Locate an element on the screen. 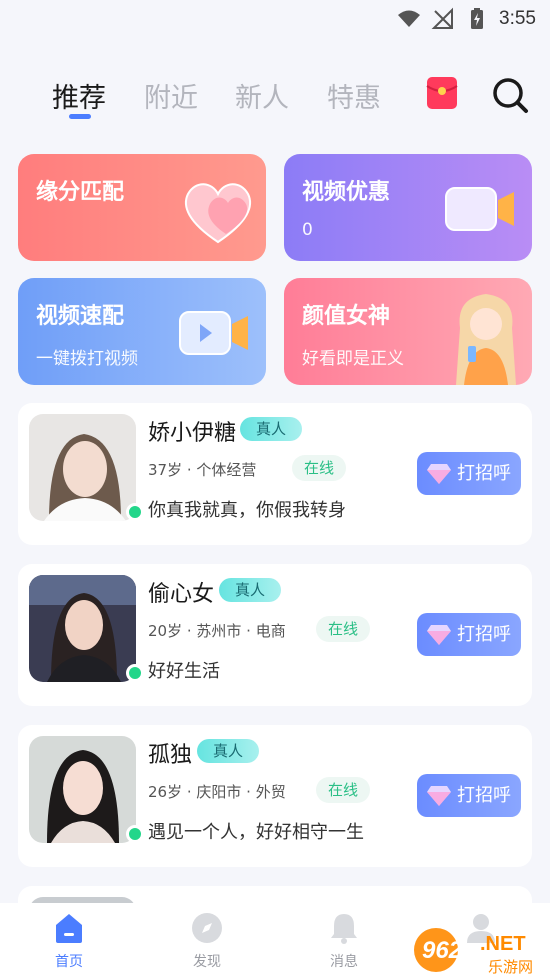 This screenshot has height=977, width=550. feature-subtitle: 好看即是正义 is located at coordinates (353, 359).